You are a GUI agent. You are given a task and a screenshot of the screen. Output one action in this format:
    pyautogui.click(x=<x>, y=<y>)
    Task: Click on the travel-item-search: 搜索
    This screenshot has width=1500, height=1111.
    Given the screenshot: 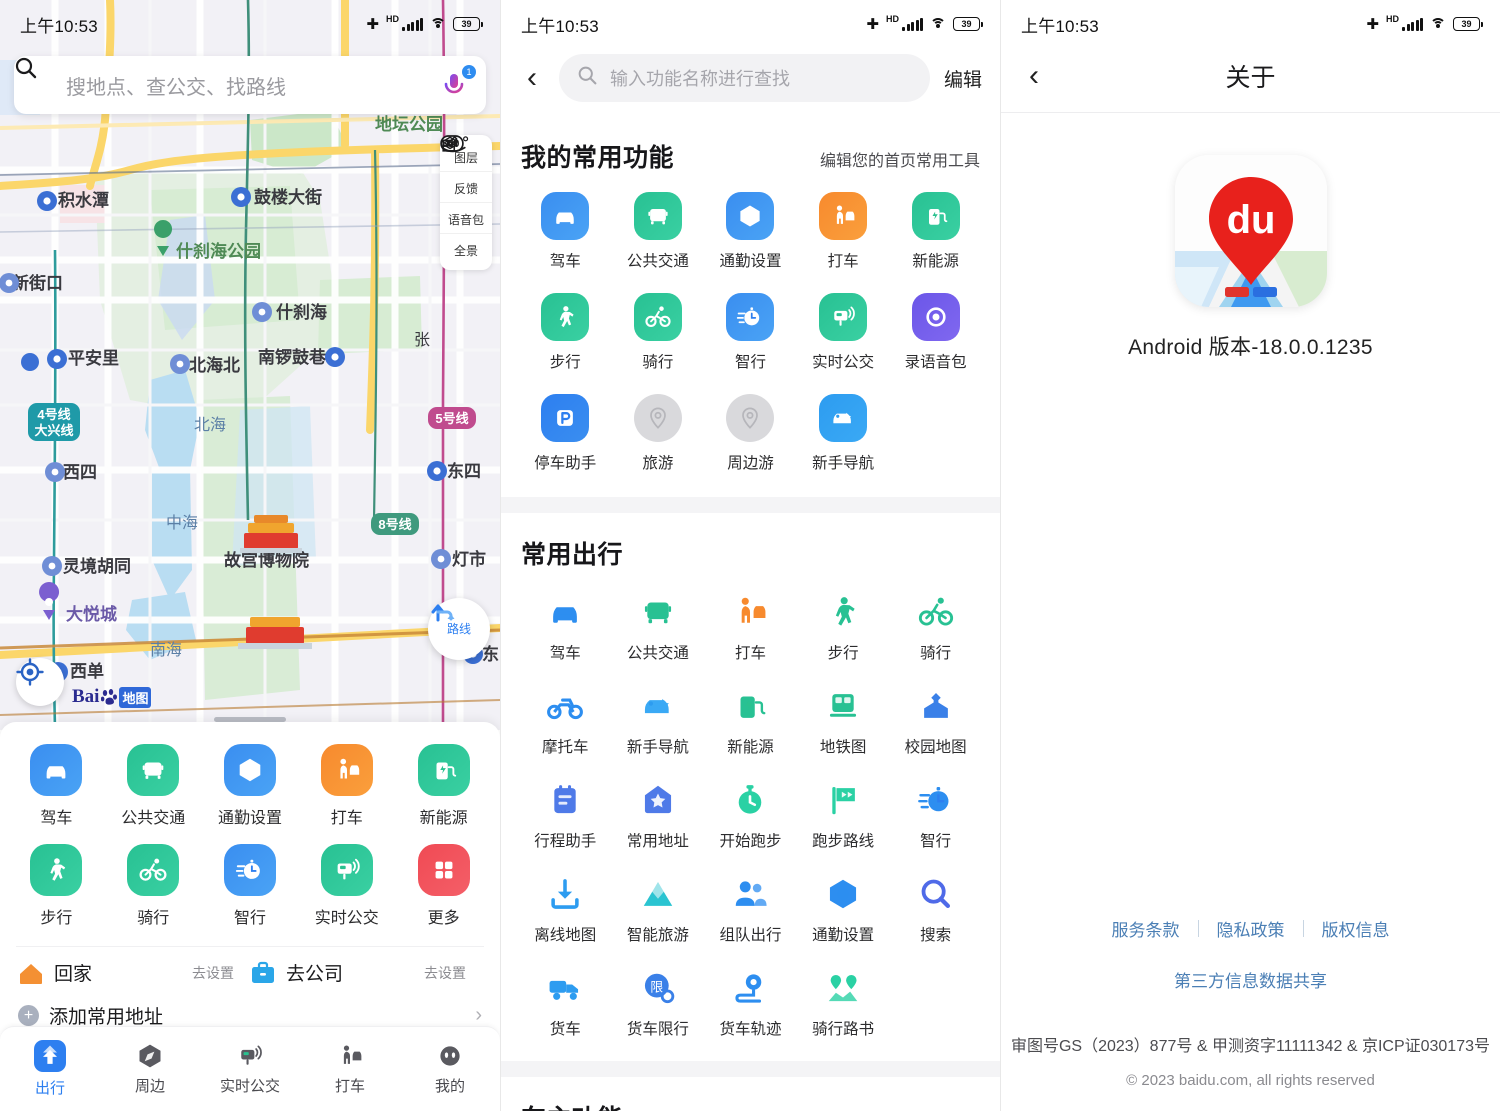 What is the action you would take?
    pyautogui.click(x=935, y=910)
    